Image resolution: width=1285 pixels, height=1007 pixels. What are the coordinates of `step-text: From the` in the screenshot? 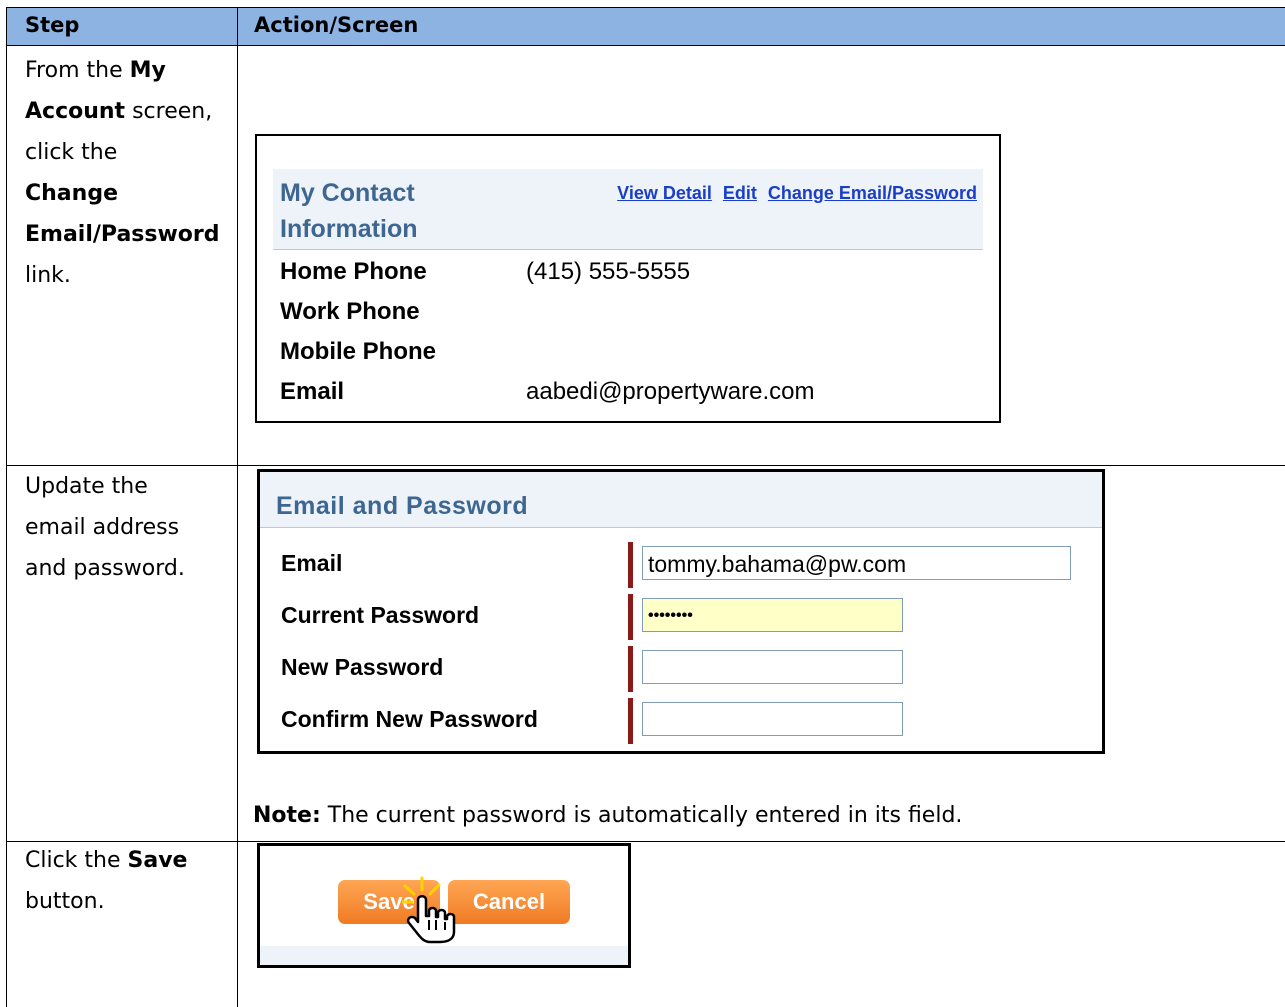 It's located at (77, 70).